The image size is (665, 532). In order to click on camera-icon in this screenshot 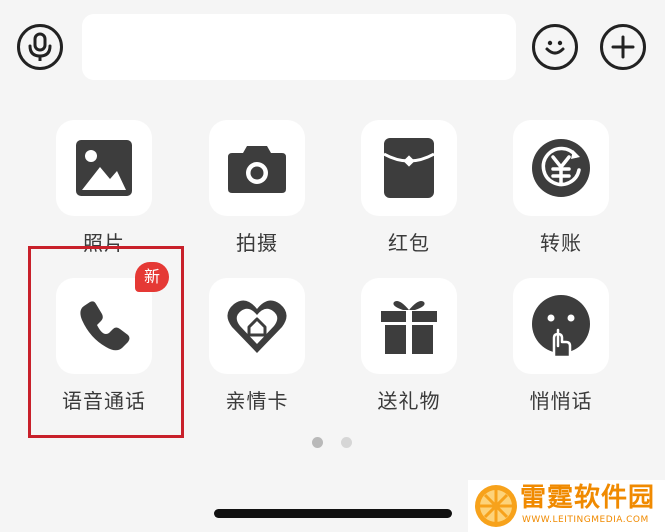, I will do `click(257, 169)`.